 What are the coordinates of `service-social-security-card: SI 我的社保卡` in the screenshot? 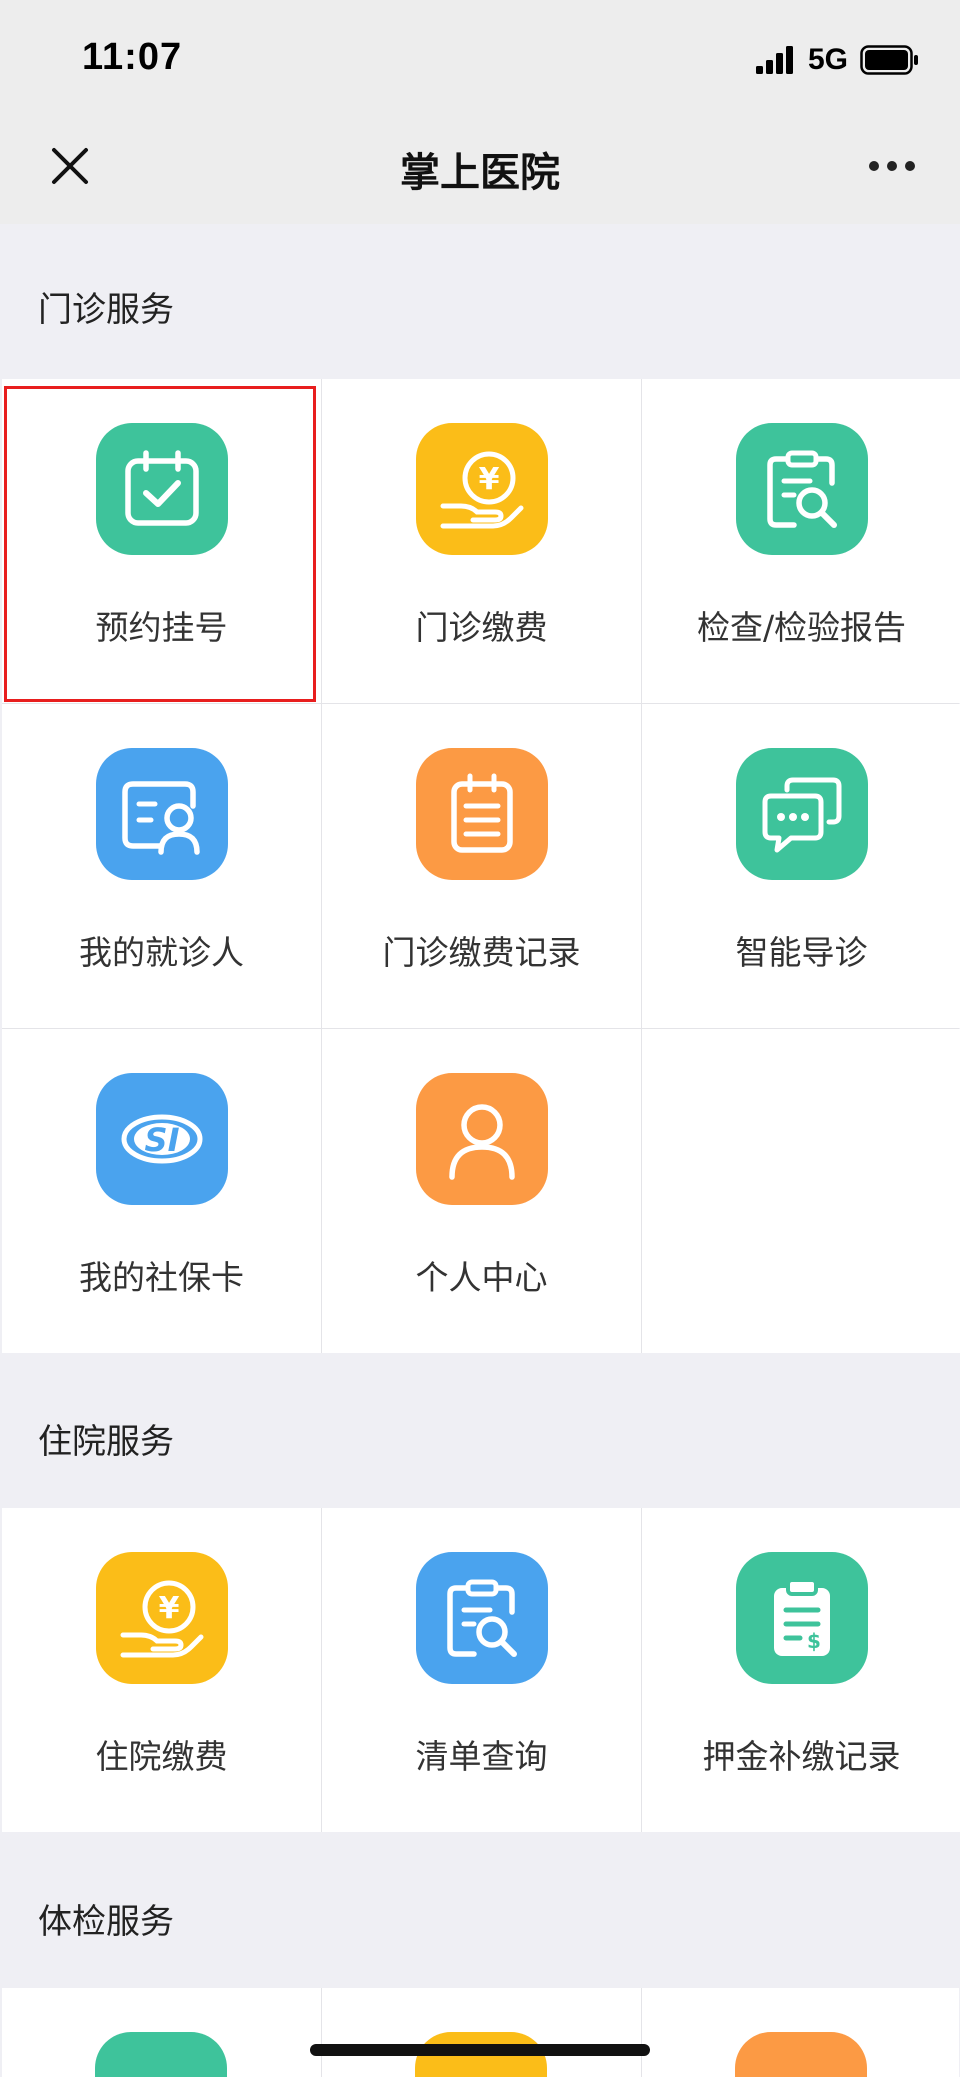 It's located at (161, 1191).